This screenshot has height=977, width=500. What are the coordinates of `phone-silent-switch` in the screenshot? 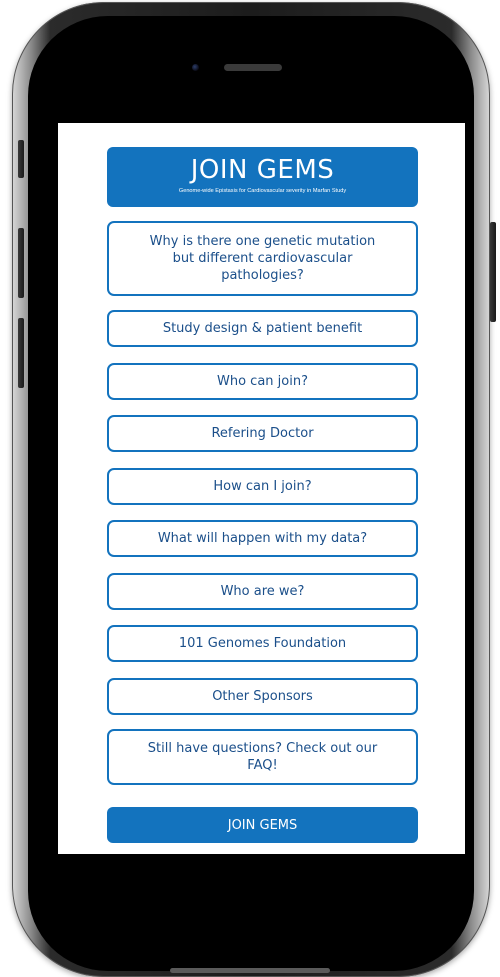 It's located at (21, 159).